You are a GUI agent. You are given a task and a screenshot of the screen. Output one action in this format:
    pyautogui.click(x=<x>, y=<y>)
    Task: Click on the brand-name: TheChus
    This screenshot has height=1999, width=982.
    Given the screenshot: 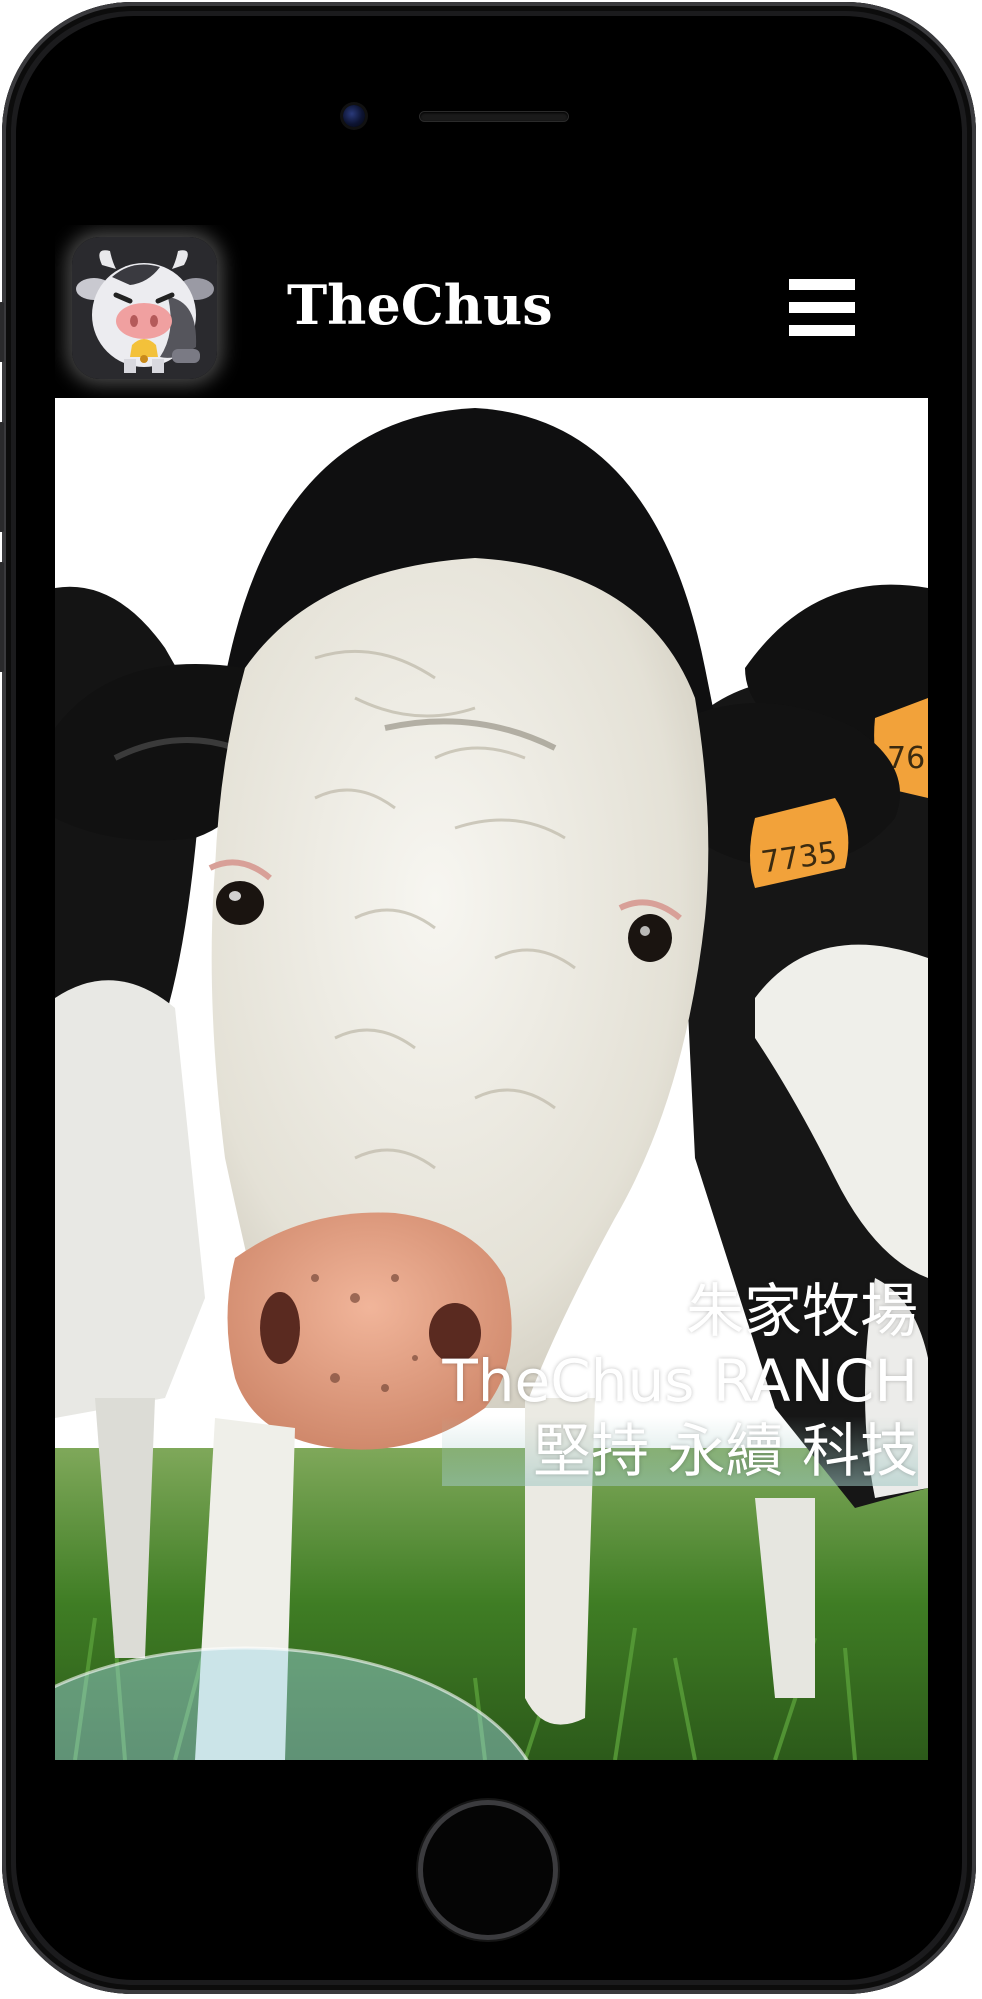 What is the action you would take?
    pyautogui.click(x=420, y=305)
    